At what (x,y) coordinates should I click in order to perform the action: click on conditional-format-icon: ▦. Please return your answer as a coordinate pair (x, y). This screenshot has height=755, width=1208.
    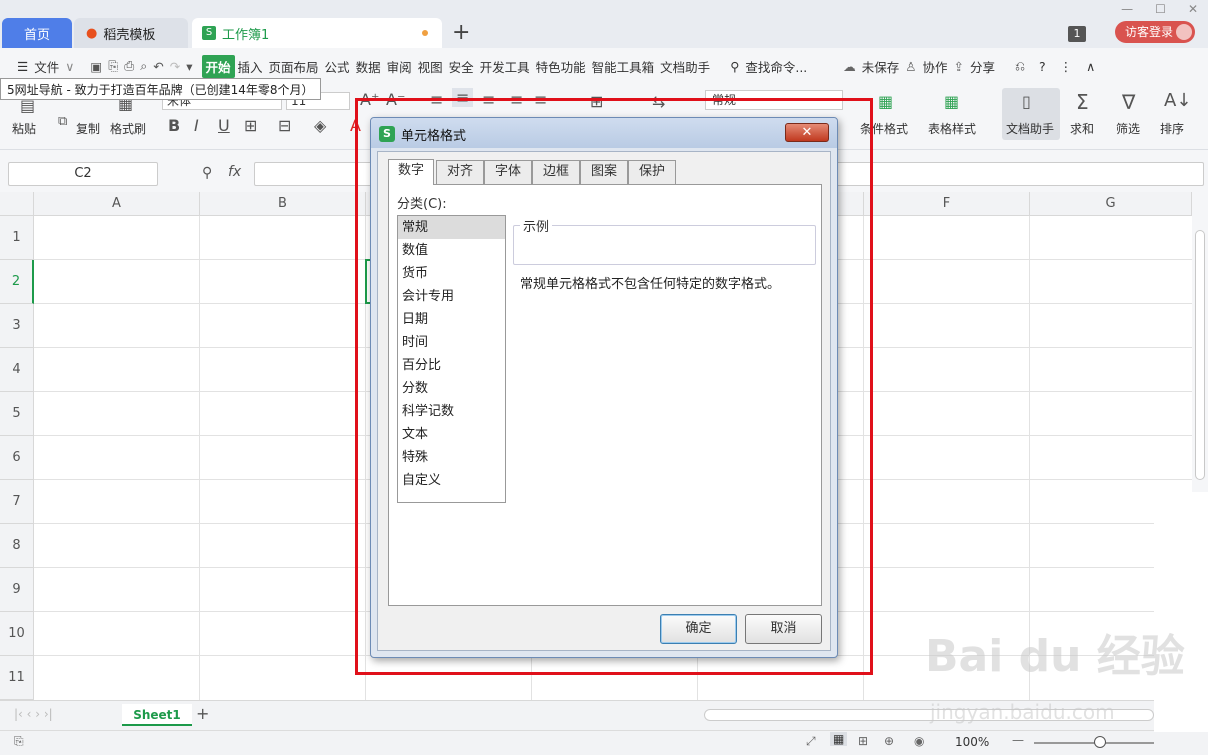
    Looking at the image, I should click on (885, 101).